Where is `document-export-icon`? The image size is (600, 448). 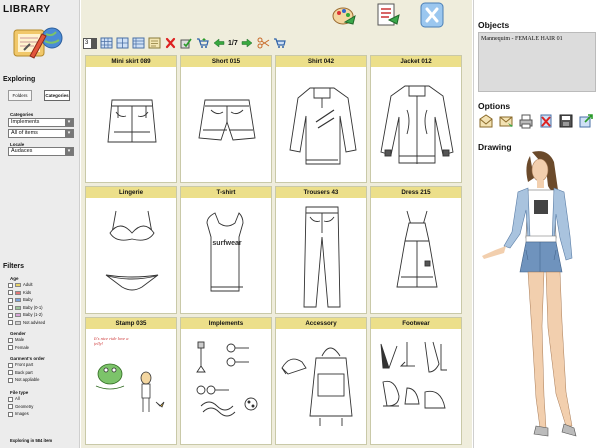
document-export-icon is located at coordinates (388, 15).